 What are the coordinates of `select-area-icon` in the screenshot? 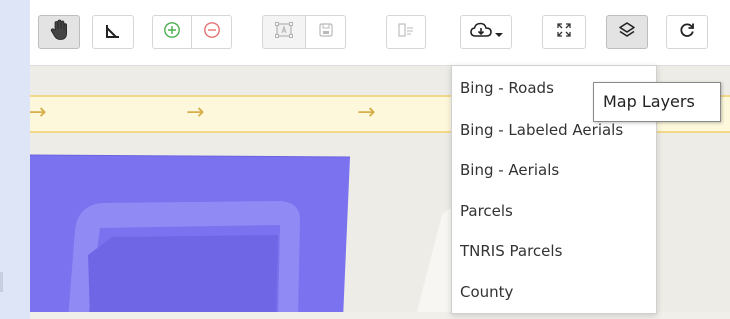 It's located at (284, 32).